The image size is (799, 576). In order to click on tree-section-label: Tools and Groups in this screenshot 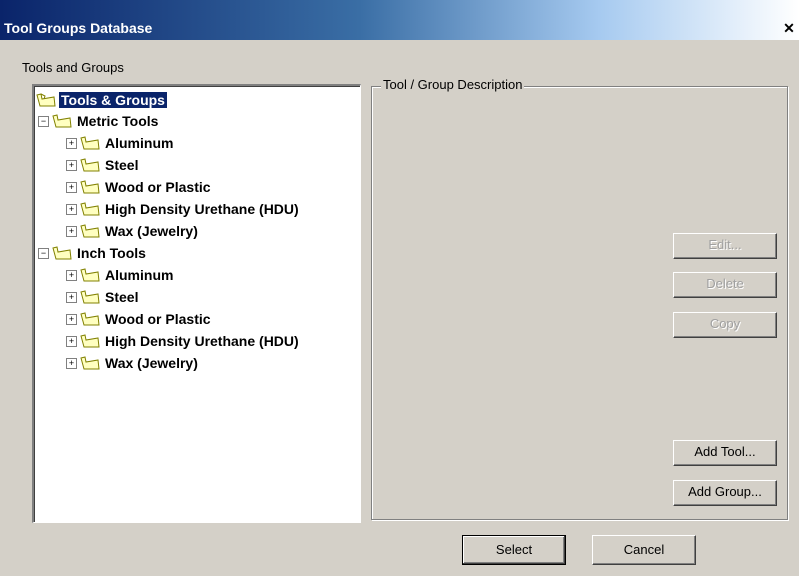, I will do `click(73, 67)`.